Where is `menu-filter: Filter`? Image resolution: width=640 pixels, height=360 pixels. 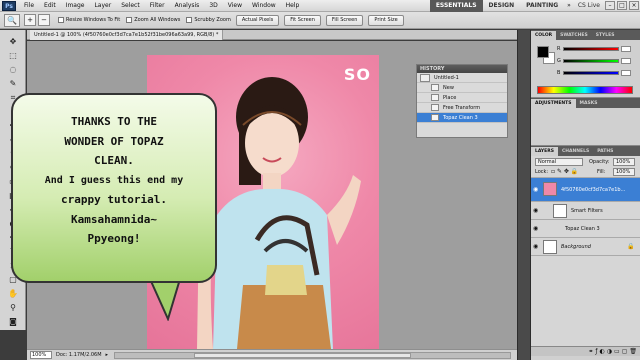 menu-filter: Filter is located at coordinates (157, 5).